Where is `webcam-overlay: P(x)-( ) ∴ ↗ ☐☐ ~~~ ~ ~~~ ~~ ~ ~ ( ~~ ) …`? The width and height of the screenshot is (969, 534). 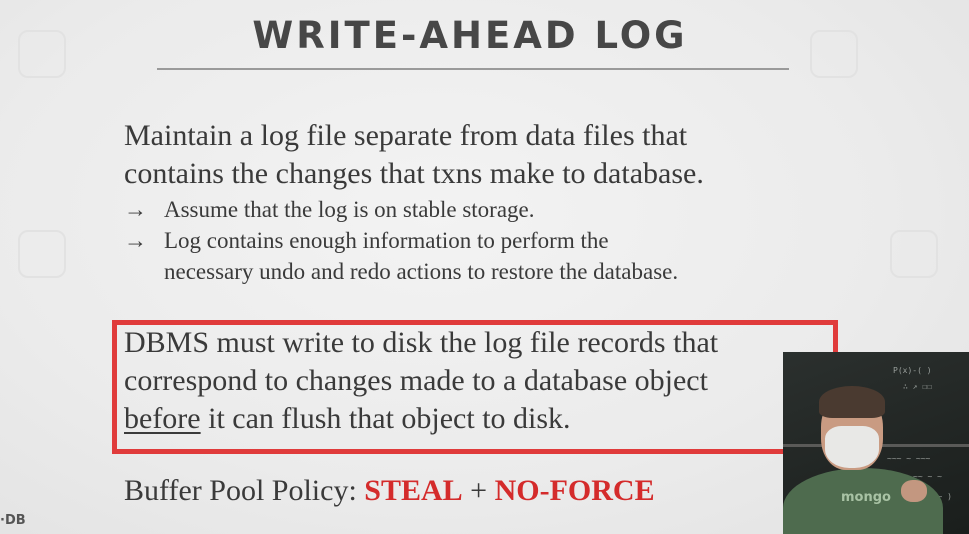 webcam-overlay: P(x)-( ) ∴ ↗ ☐☐ ~~~ ~ ~~~ ~~ ~ ~ ( ~~ ) … is located at coordinates (876, 443).